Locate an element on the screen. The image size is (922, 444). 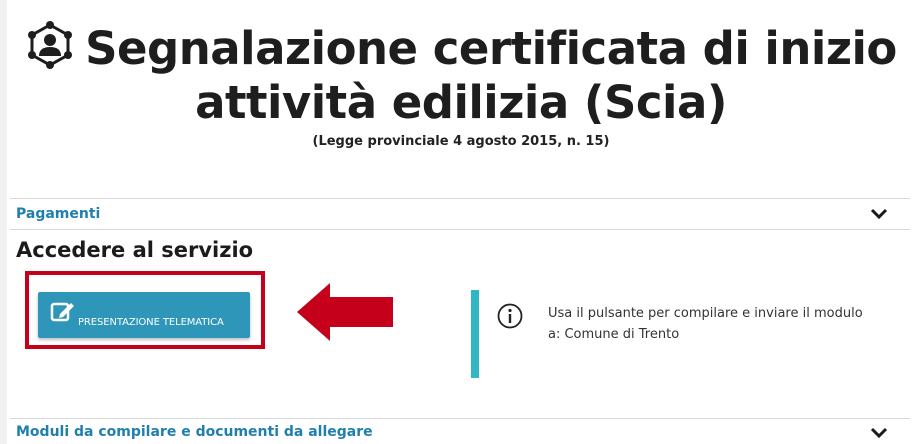
access-heading: Accedere al servizio is located at coordinates (135, 250).